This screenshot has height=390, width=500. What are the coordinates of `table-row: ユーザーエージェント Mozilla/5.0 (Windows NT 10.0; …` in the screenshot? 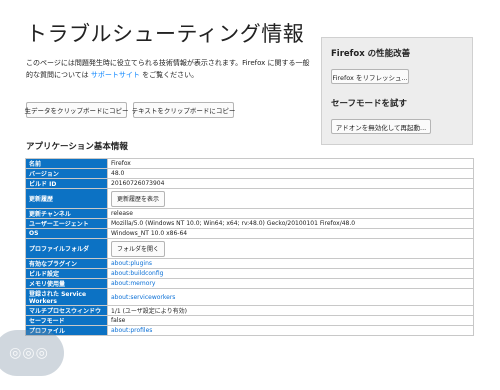 It's located at (249, 223).